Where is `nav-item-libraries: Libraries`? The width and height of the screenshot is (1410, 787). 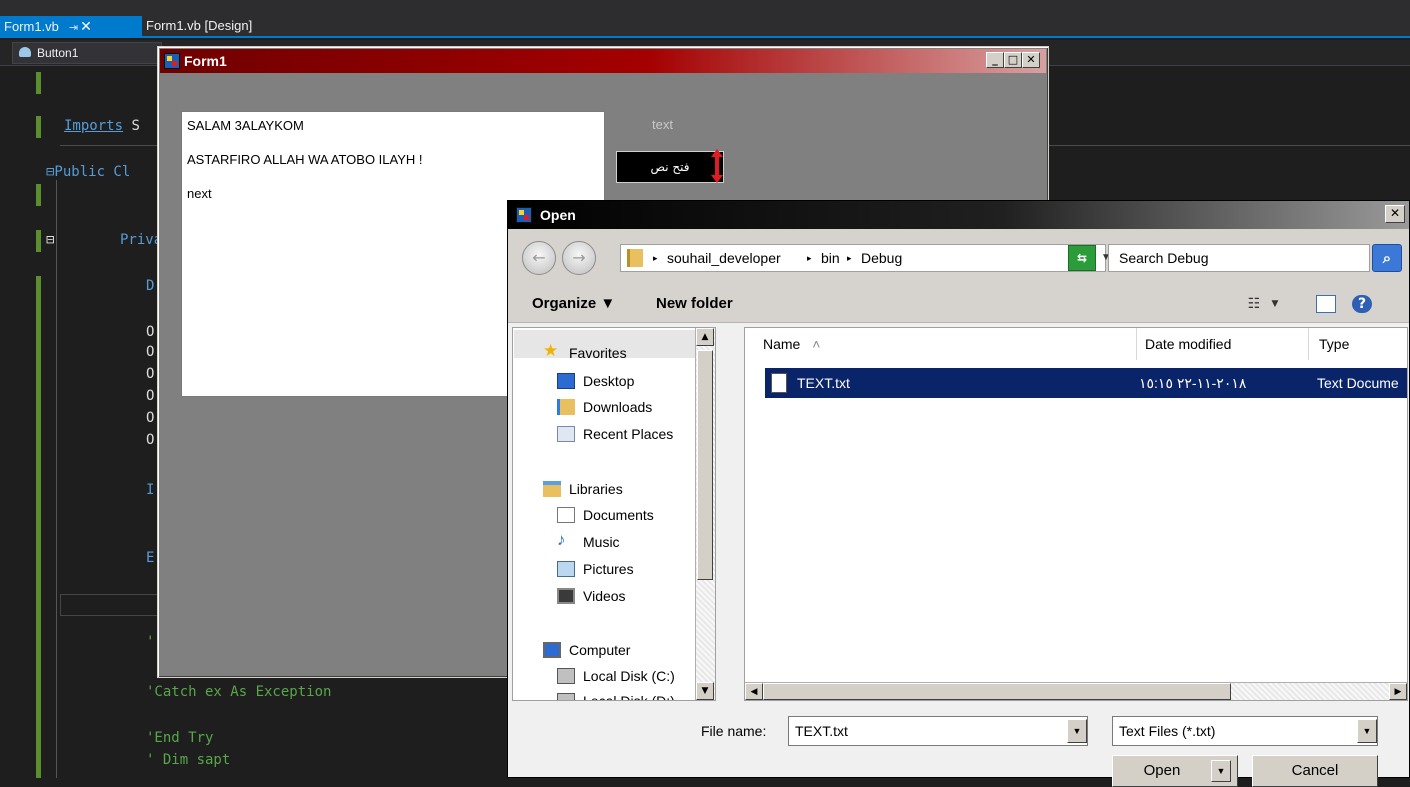 nav-item-libraries: Libraries is located at coordinates (583, 489).